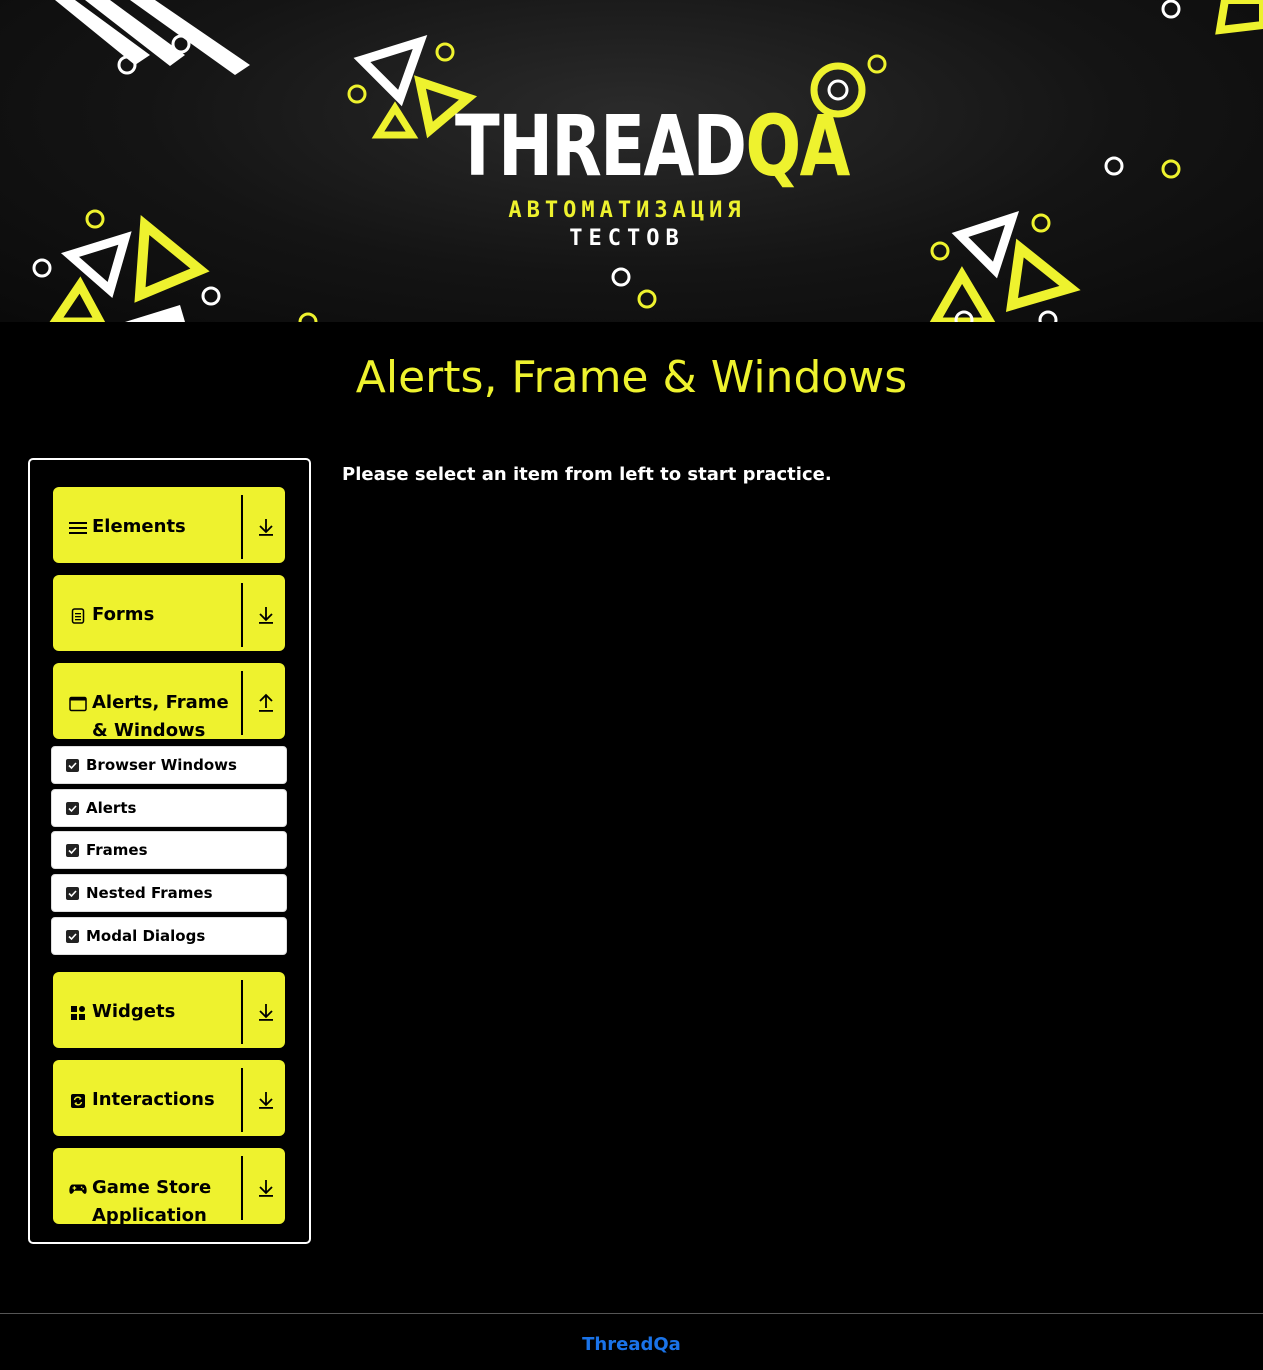 The height and width of the screenshot is (1370, 1263). I want to click on sidebar-group-label: Widgets, so click(134, 1011).